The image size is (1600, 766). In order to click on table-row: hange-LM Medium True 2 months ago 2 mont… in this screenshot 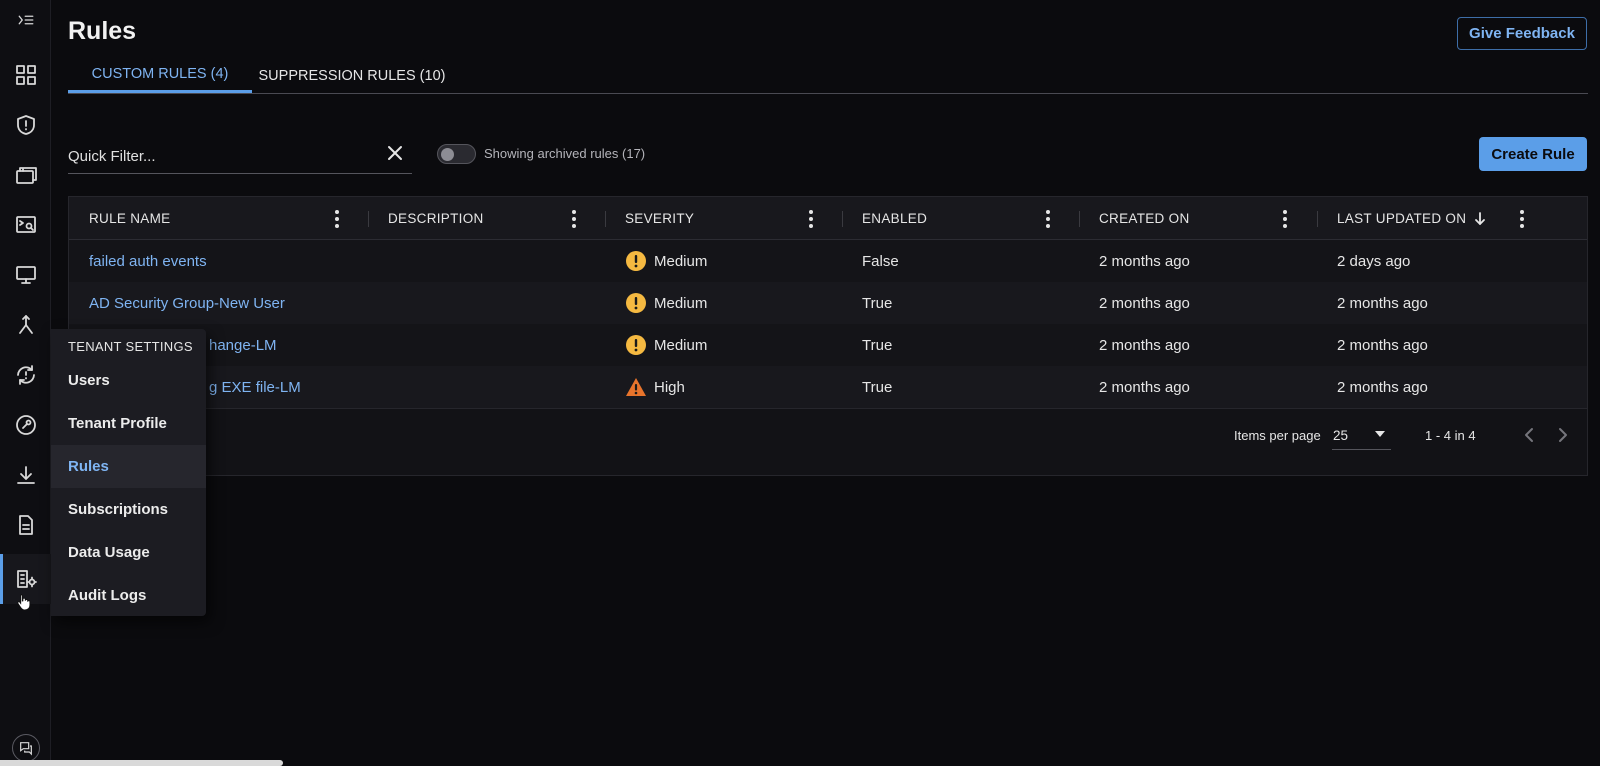, I will do `click(828, 345)`.